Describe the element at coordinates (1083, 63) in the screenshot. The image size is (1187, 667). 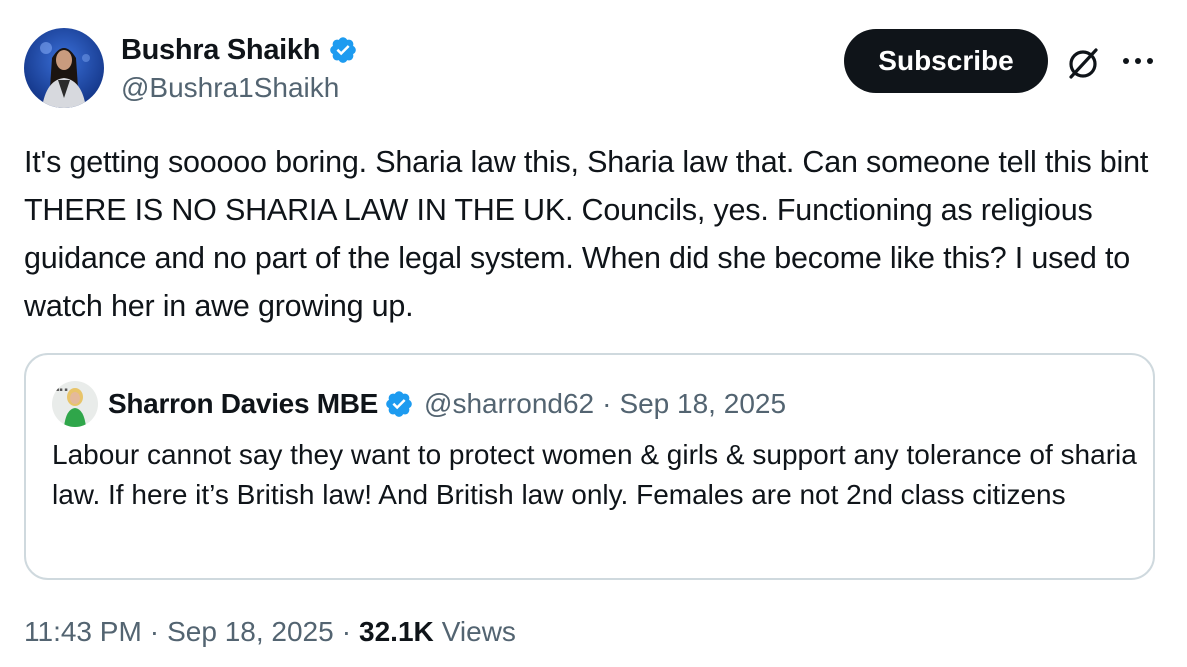
I see `grok-icon` at that location.